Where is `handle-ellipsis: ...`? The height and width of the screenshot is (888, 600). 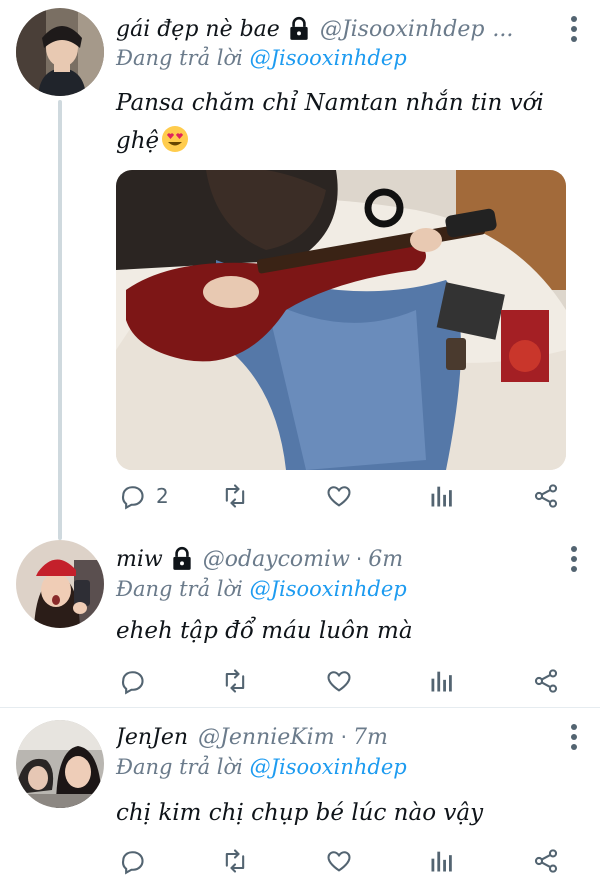
handle-ellipsis: ... is located at coordinates (503, 29).